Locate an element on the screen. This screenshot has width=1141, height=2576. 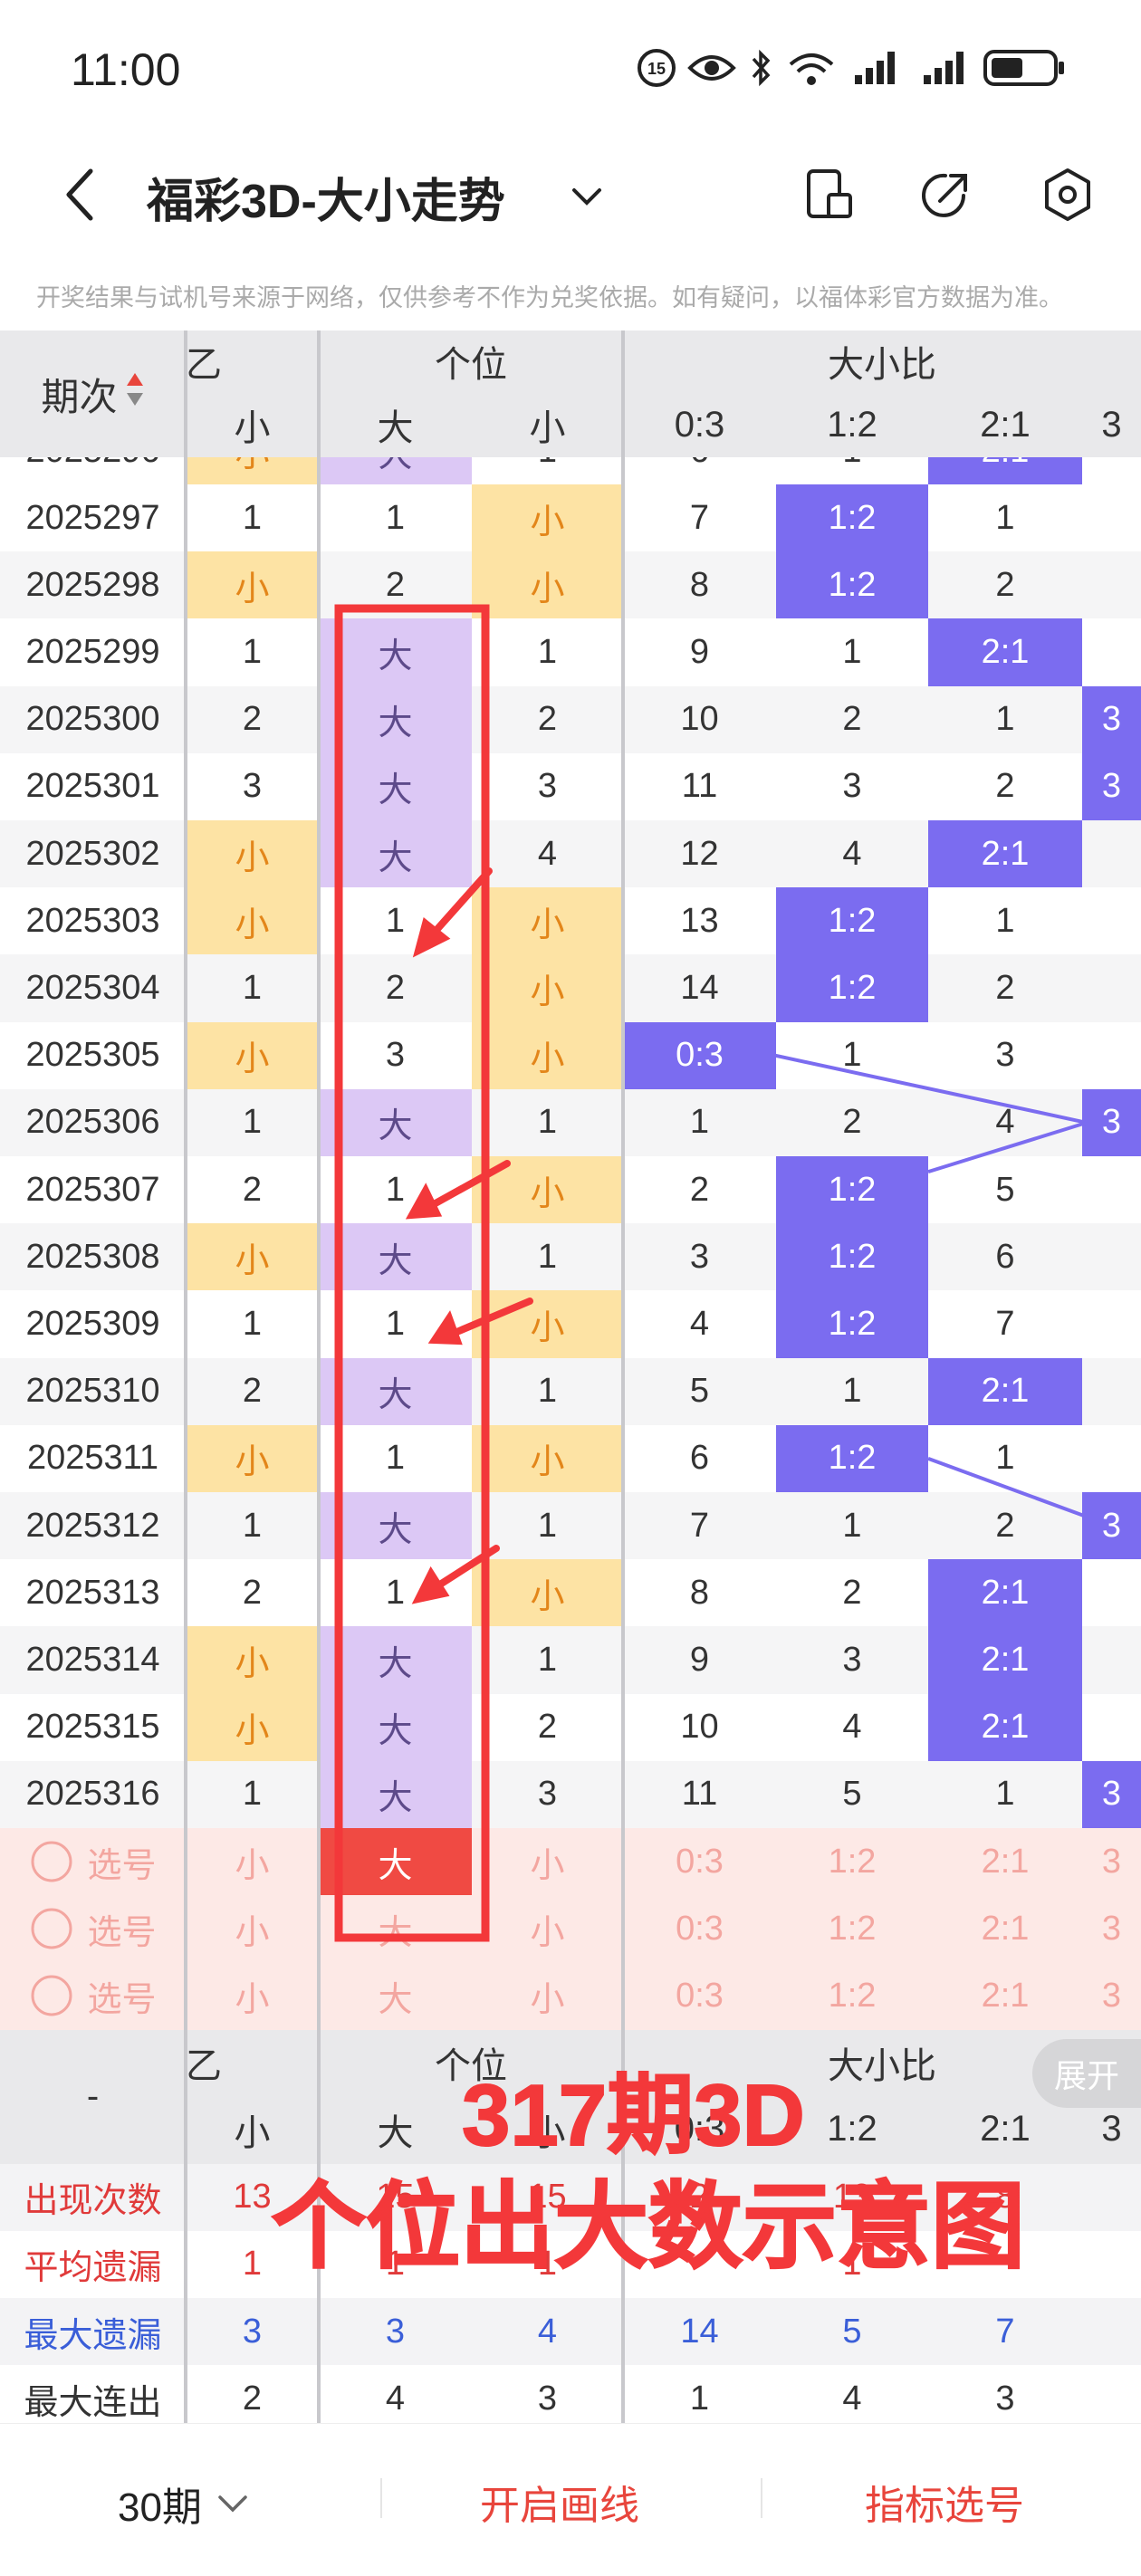
period-selector: 30期 is located at coordinates (184, 2504).